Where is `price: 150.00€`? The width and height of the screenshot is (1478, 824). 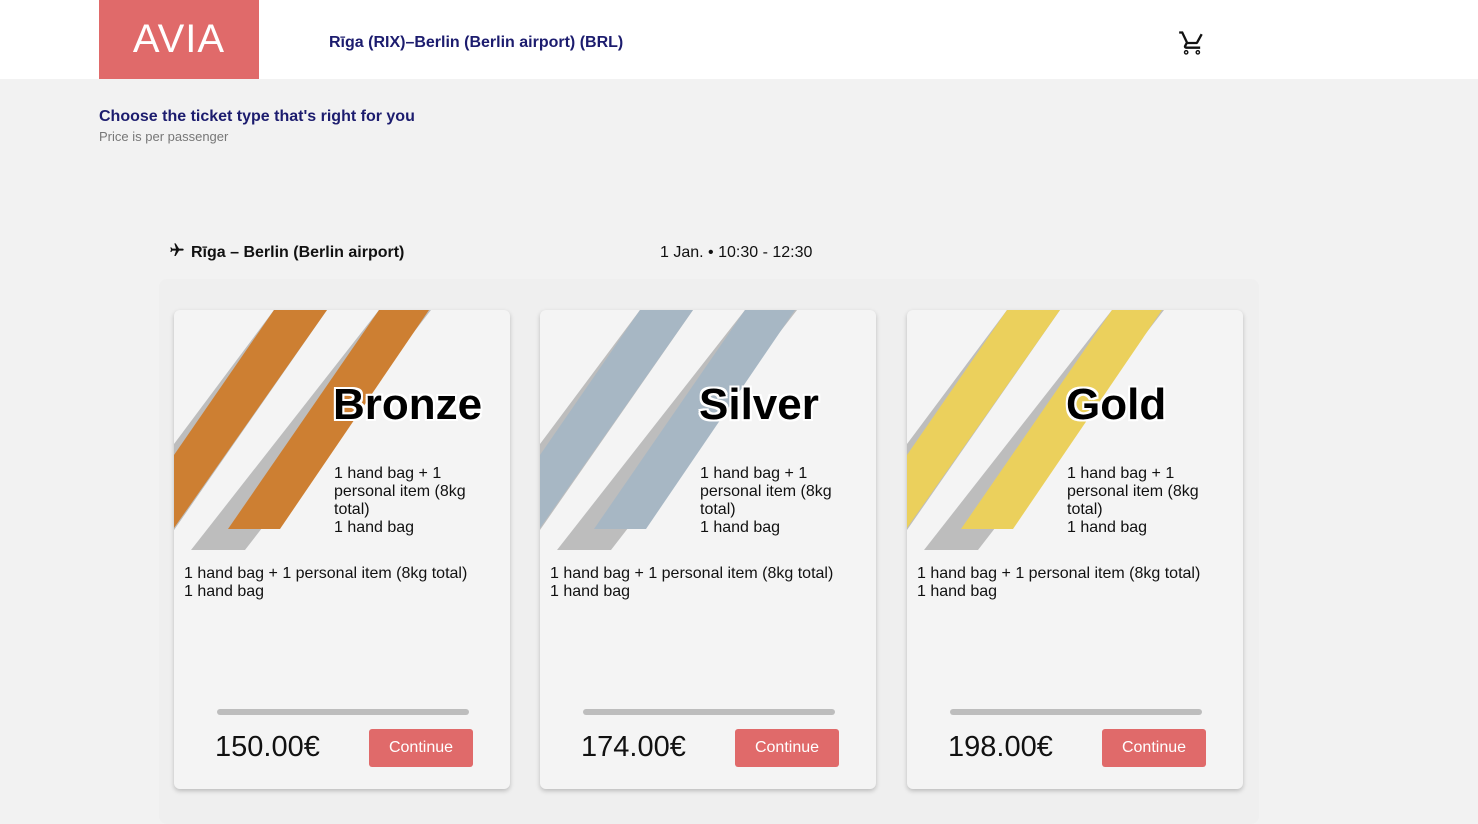
price: 150.00€ is located at coordinates (267, 747).